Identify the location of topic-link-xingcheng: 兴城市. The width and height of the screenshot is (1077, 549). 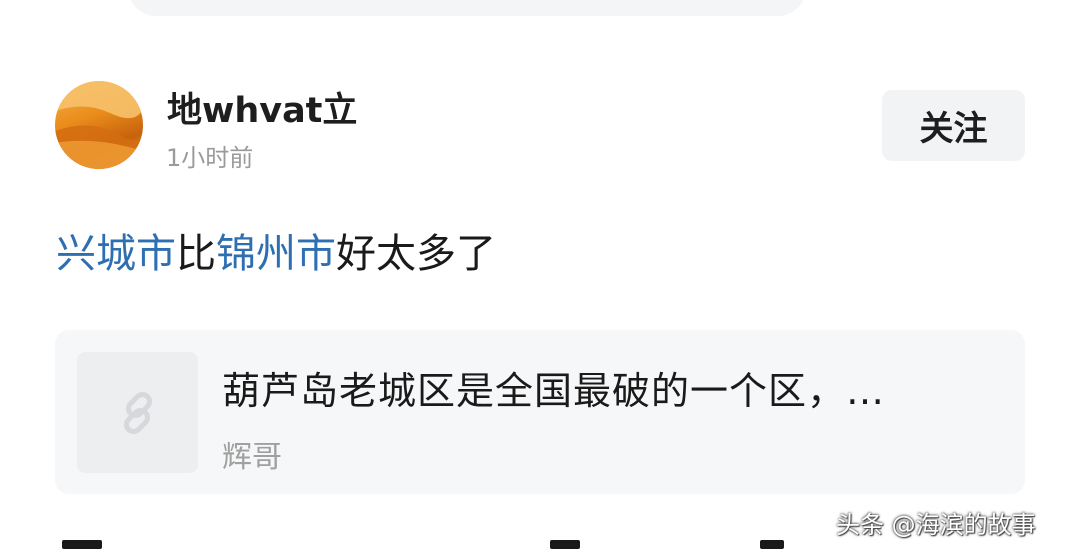
(116, 254).